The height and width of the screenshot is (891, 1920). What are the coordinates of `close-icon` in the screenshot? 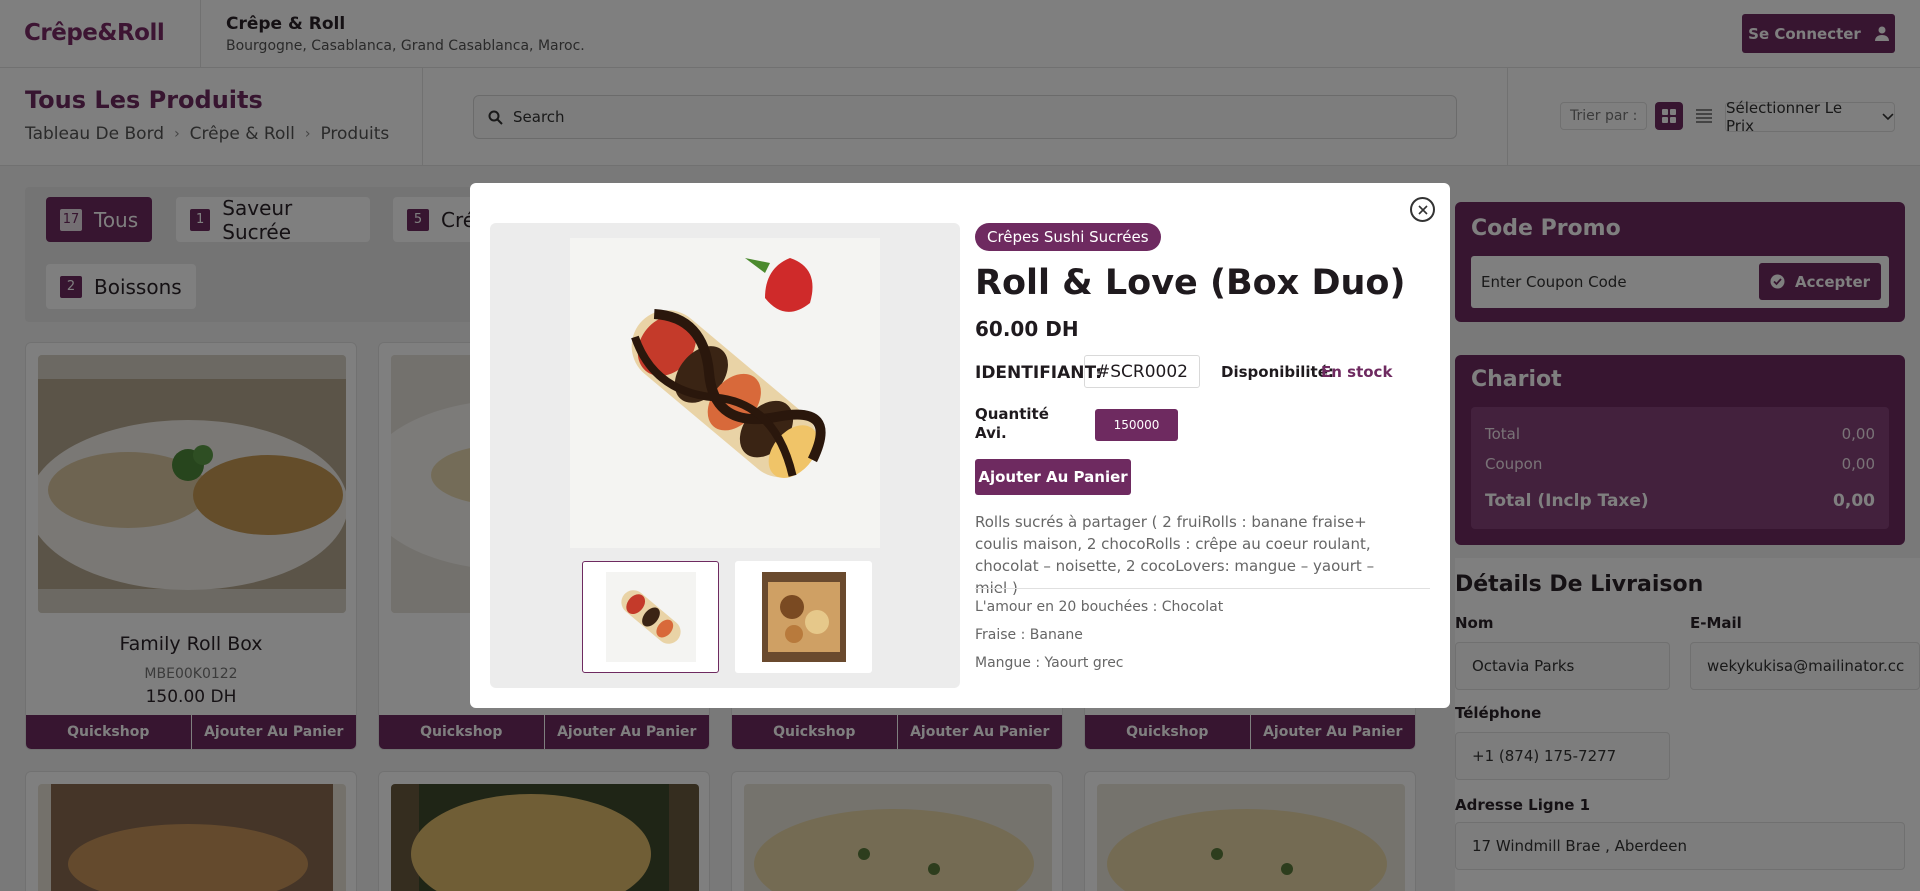 It's located at (1422, 209).